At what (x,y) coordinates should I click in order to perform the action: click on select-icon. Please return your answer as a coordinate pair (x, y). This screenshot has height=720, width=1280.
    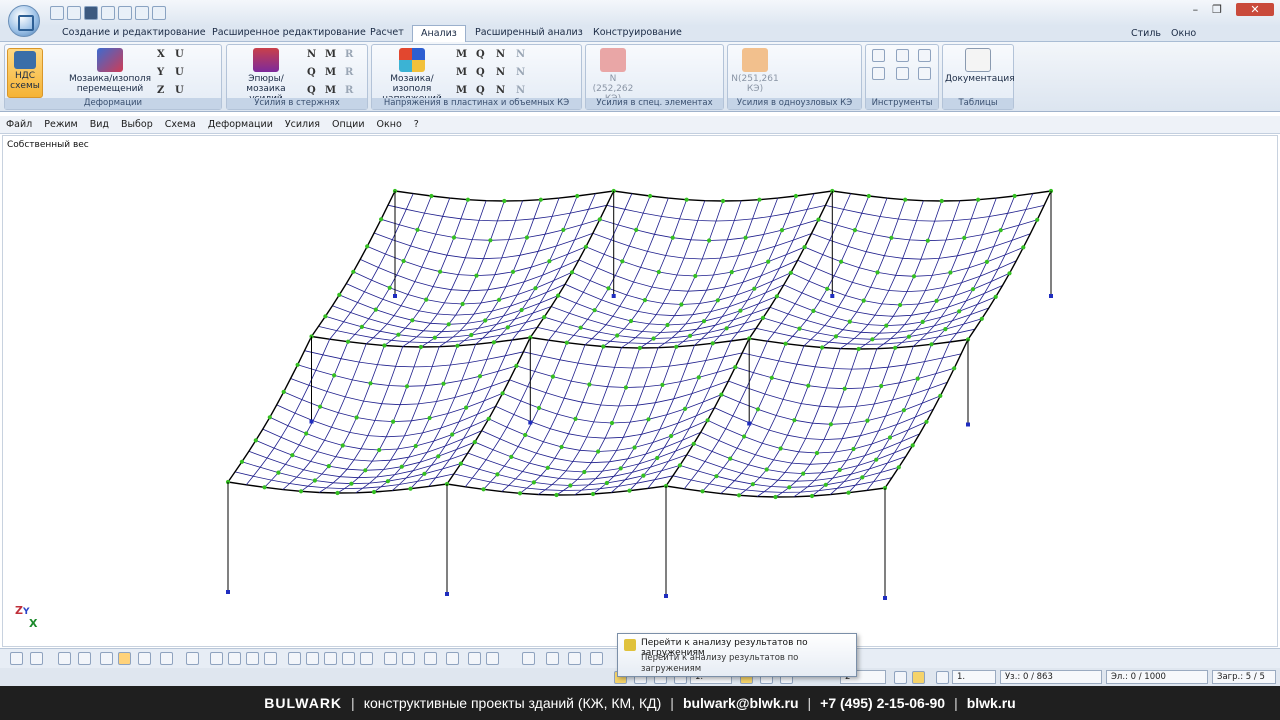
    Looking at the image, I should click on (166, 658).